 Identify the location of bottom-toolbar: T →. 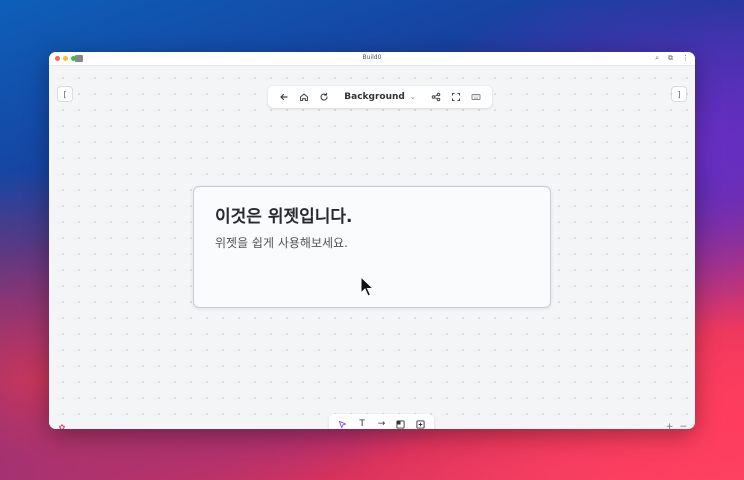
(381, 421).